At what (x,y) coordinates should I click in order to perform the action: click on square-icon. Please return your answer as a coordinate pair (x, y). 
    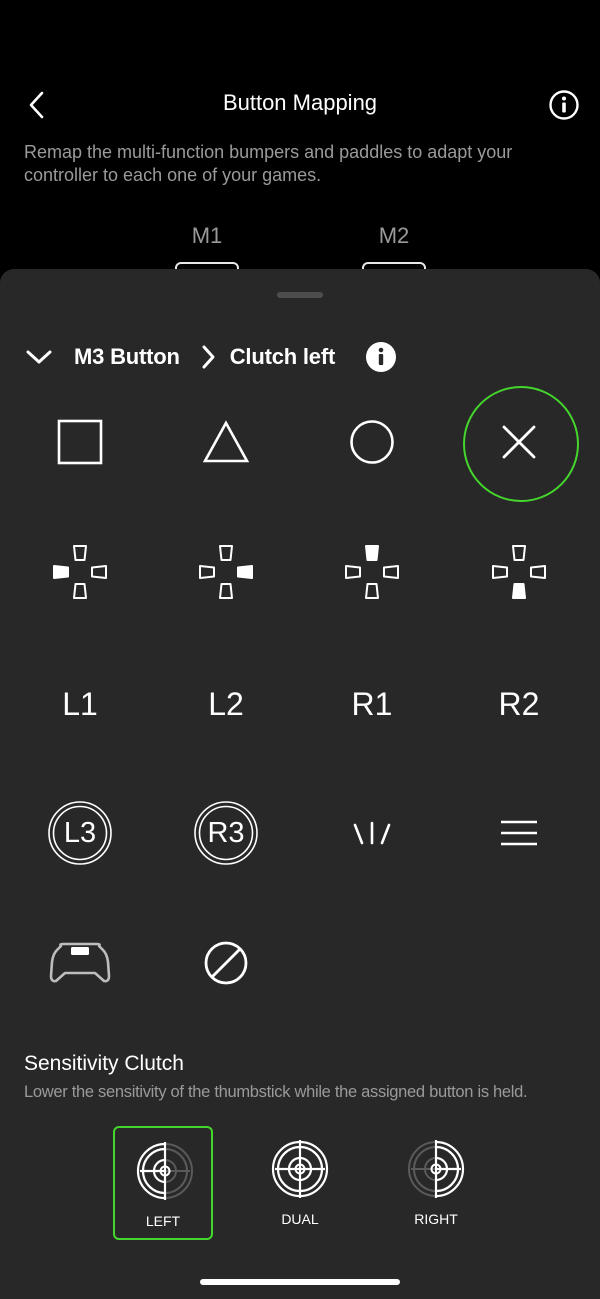
    Looking at the image, I should click on (80, 442).